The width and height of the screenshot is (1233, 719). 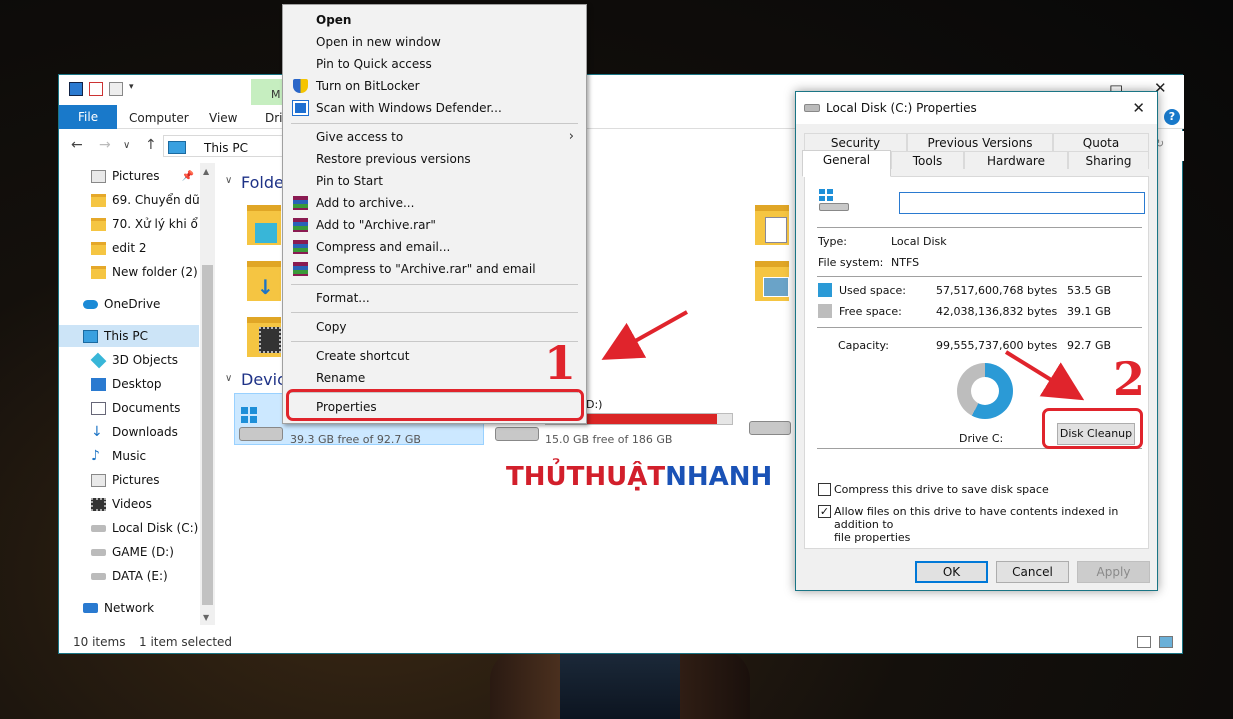 What do you see at coordinates (843, 355) in the screenshot?
I see `annotation-arrows` at bounding box center [843, 355].